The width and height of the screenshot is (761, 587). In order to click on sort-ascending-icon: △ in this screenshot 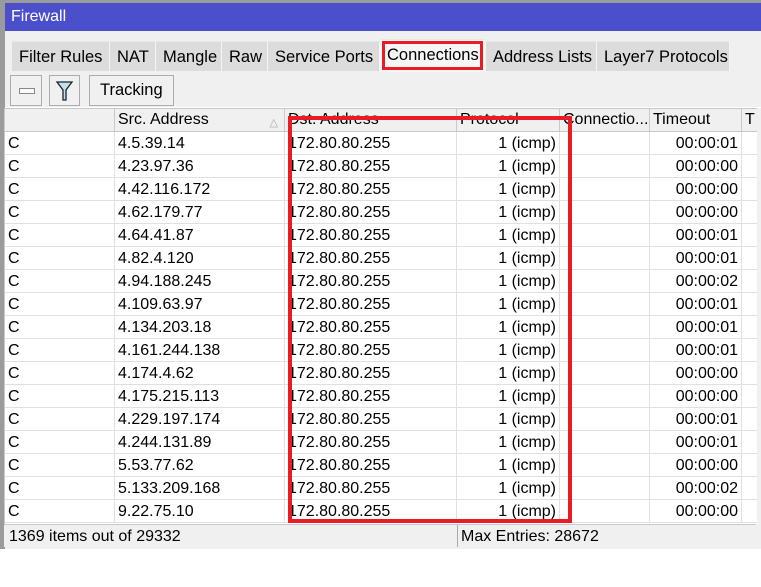, I will do `click(273, 123)`.